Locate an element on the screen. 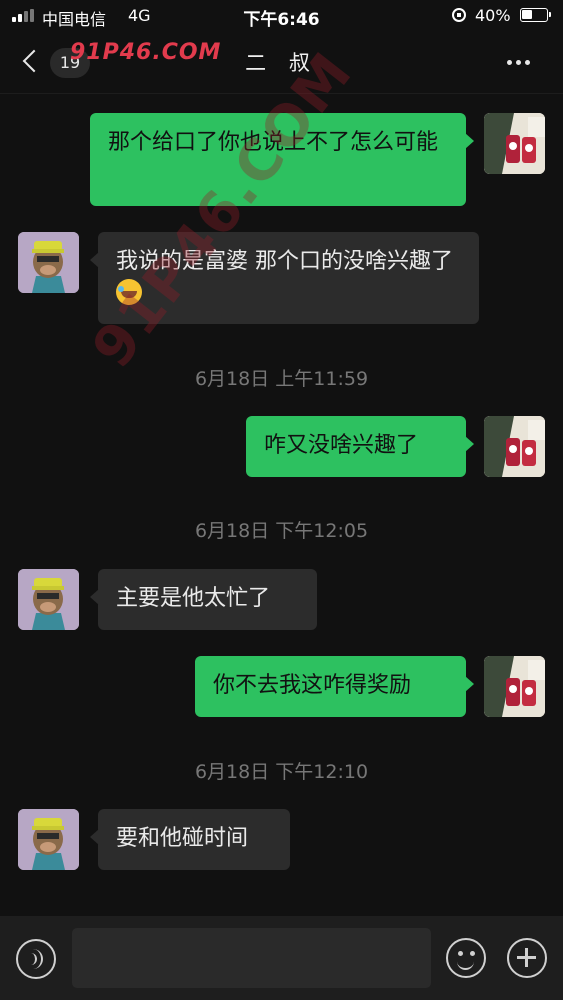 This screenshot has width=563, height=1000. message-text: 你不去我这咋得奖励 is located at coordinates (312, 685).